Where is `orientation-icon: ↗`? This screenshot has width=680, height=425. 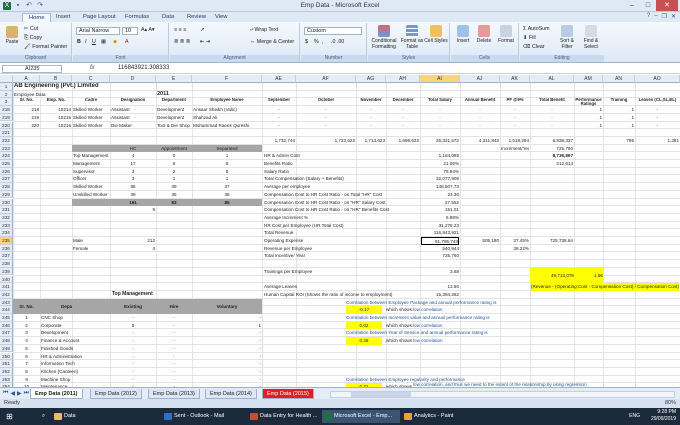
orientation-icon: ↗ is located at coordinates (202, 30).